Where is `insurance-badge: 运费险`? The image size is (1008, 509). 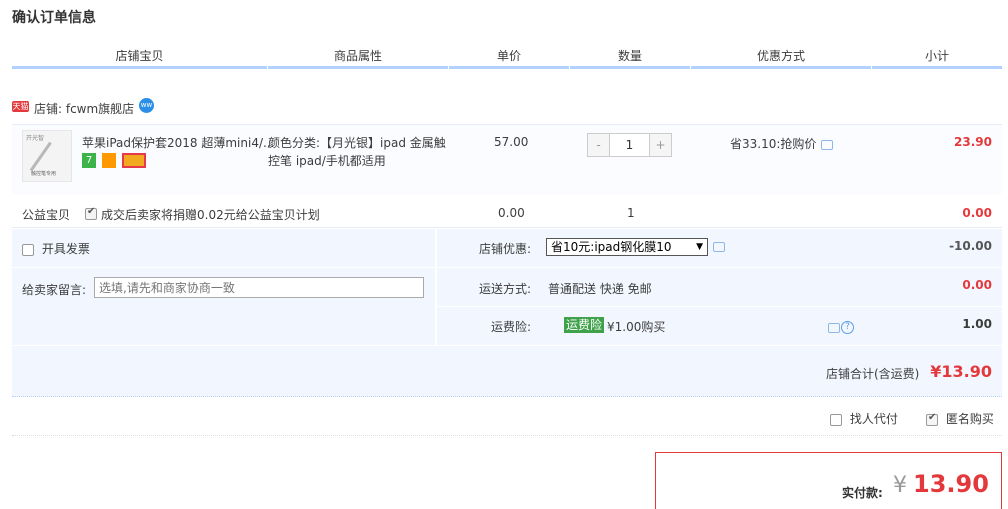 insurance-badge: 运费险 is located at coordinates (584, 325).